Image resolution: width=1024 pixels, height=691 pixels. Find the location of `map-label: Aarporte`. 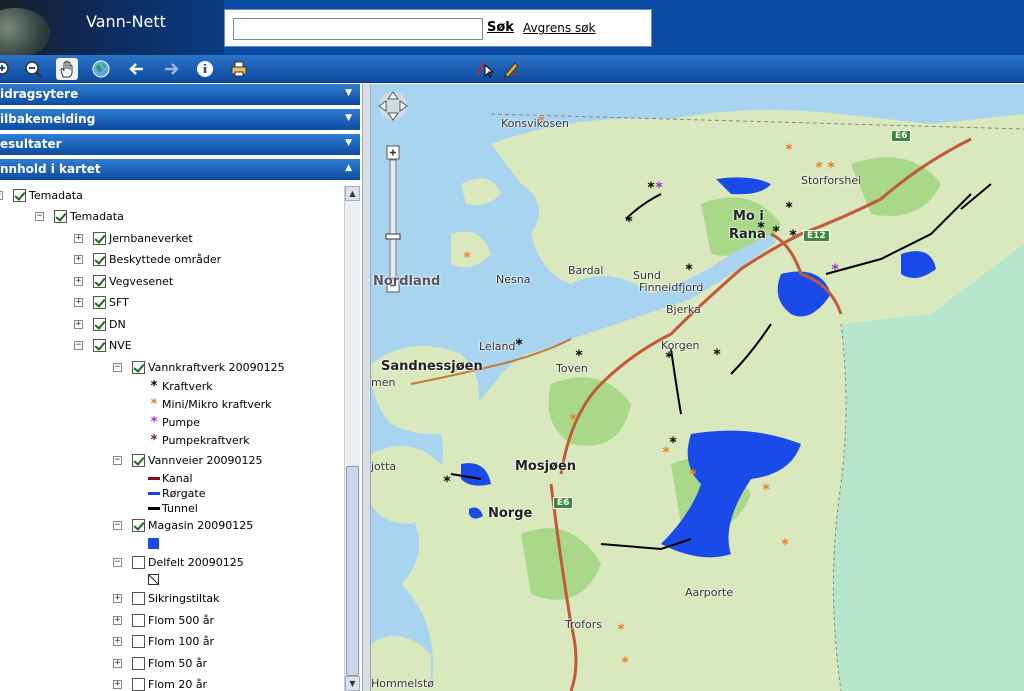

map-label: Aarporte is located at coordinates (709, 592).